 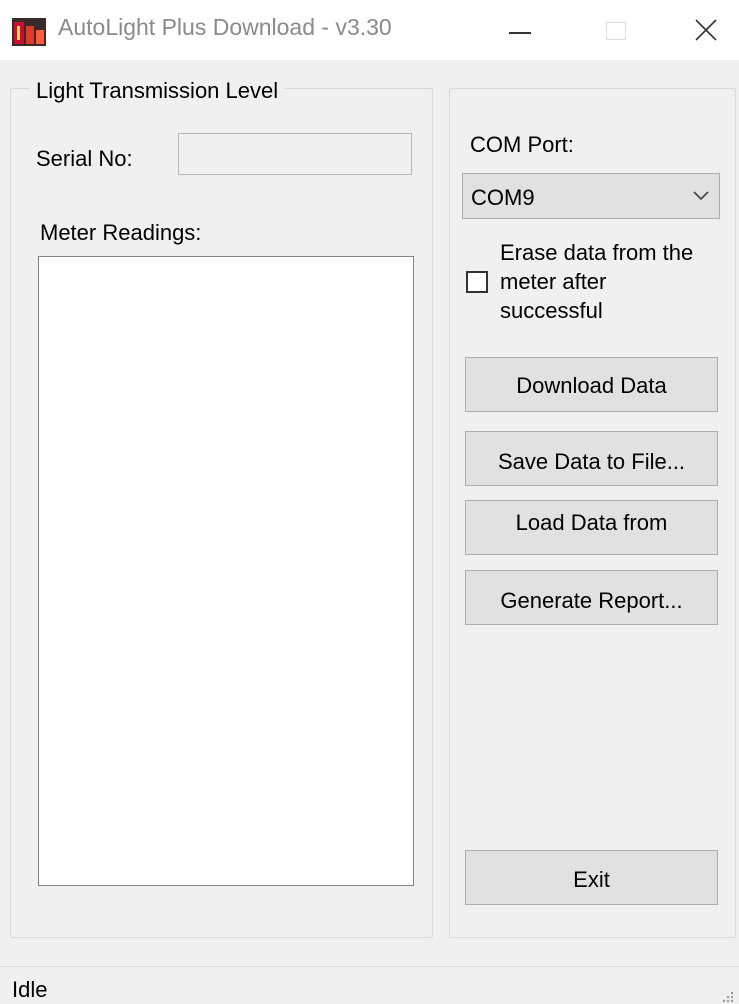 I want to click on status-text: Idle, so click(x=30, y=989).